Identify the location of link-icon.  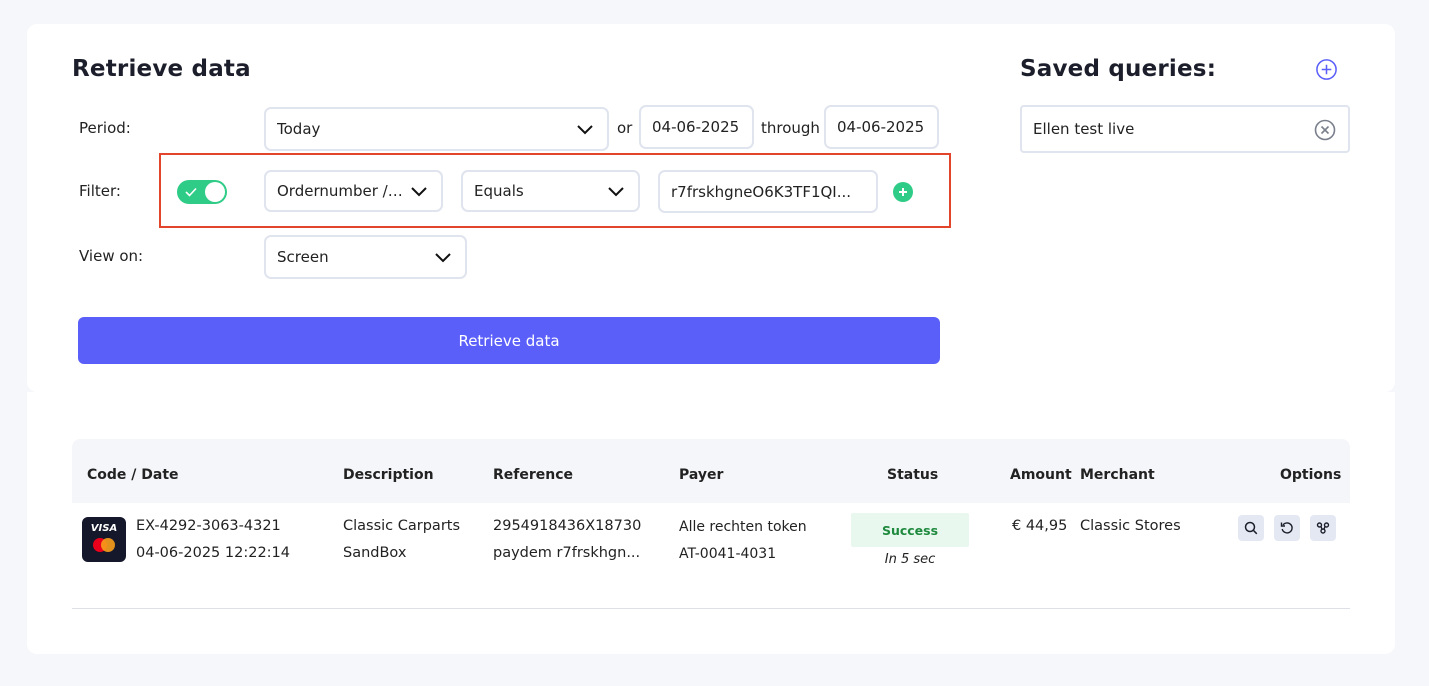
(1323, 528).